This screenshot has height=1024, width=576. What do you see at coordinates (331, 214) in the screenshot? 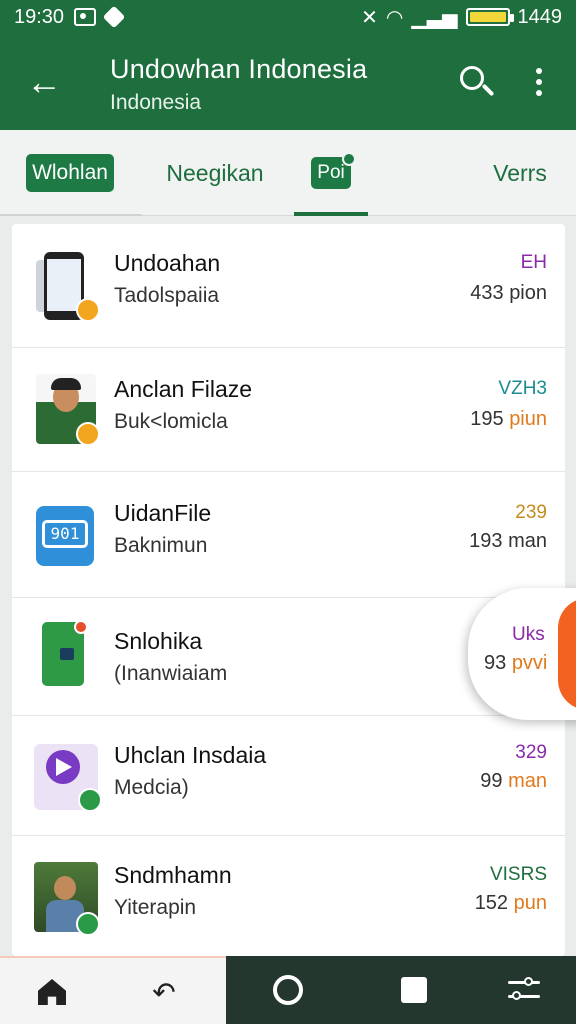
I see `tab-selected-indicator` at bounding box center [331, 214].